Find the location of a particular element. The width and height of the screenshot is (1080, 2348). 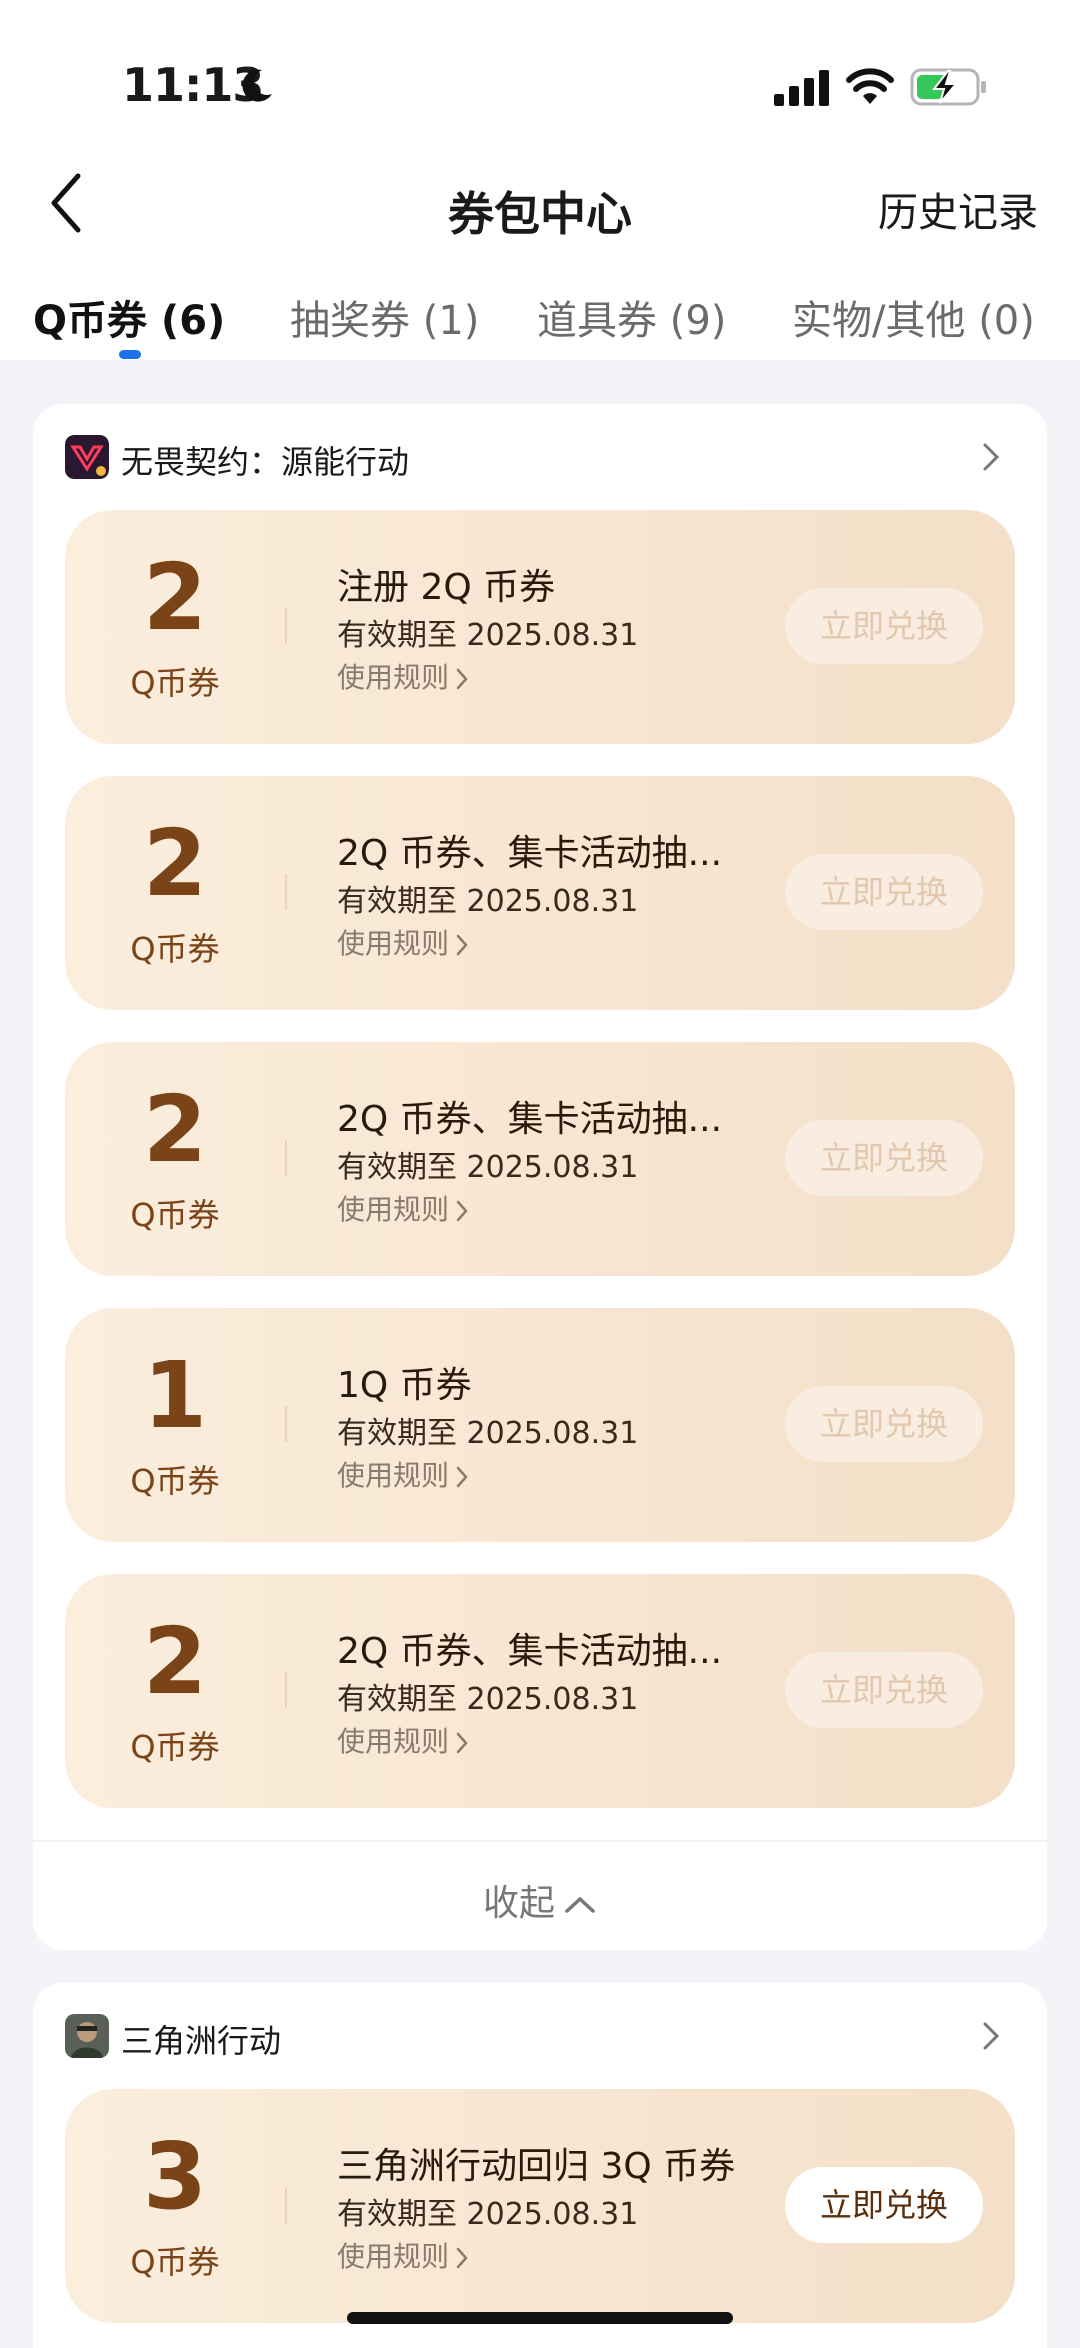

group-title: 三角洲行动 is located at coordinates (201, 2041).